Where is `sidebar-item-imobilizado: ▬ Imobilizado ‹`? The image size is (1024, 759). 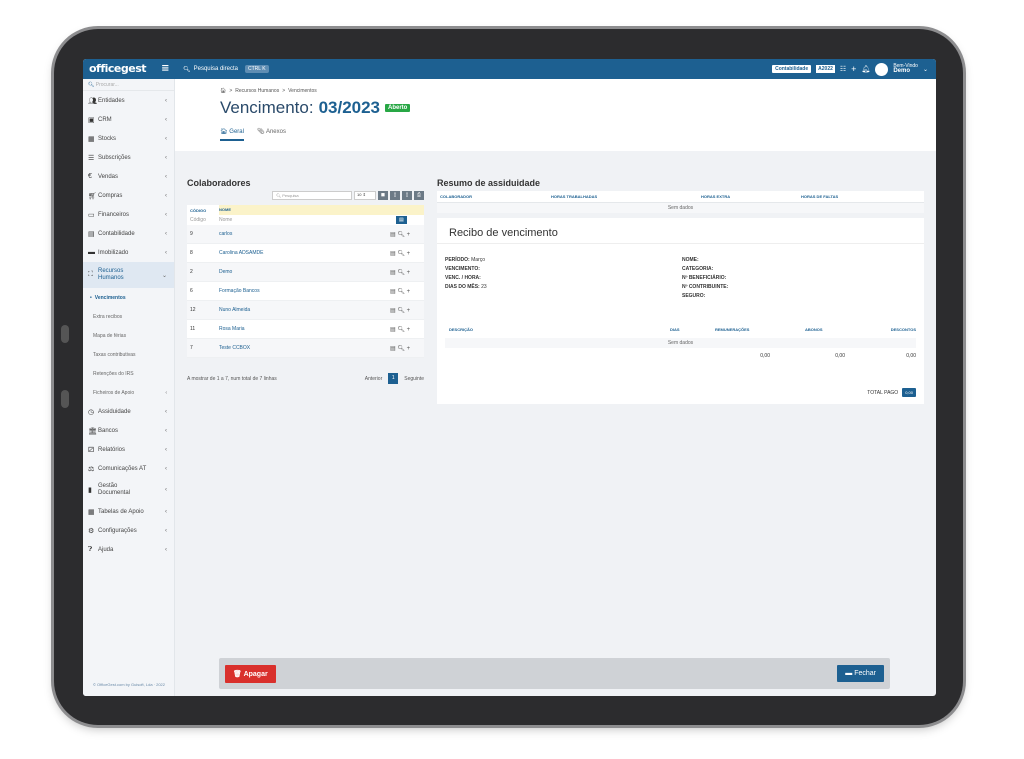 sidebar-item-imobilizado: ▬ Imobilizado ‹ is located at coordinates (128, 252).